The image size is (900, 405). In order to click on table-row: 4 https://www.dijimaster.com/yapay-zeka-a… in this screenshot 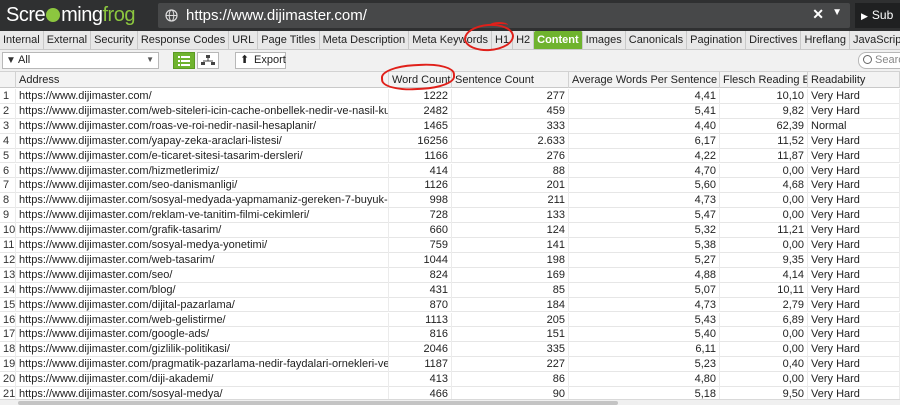, I will do `click(450, 141)`.